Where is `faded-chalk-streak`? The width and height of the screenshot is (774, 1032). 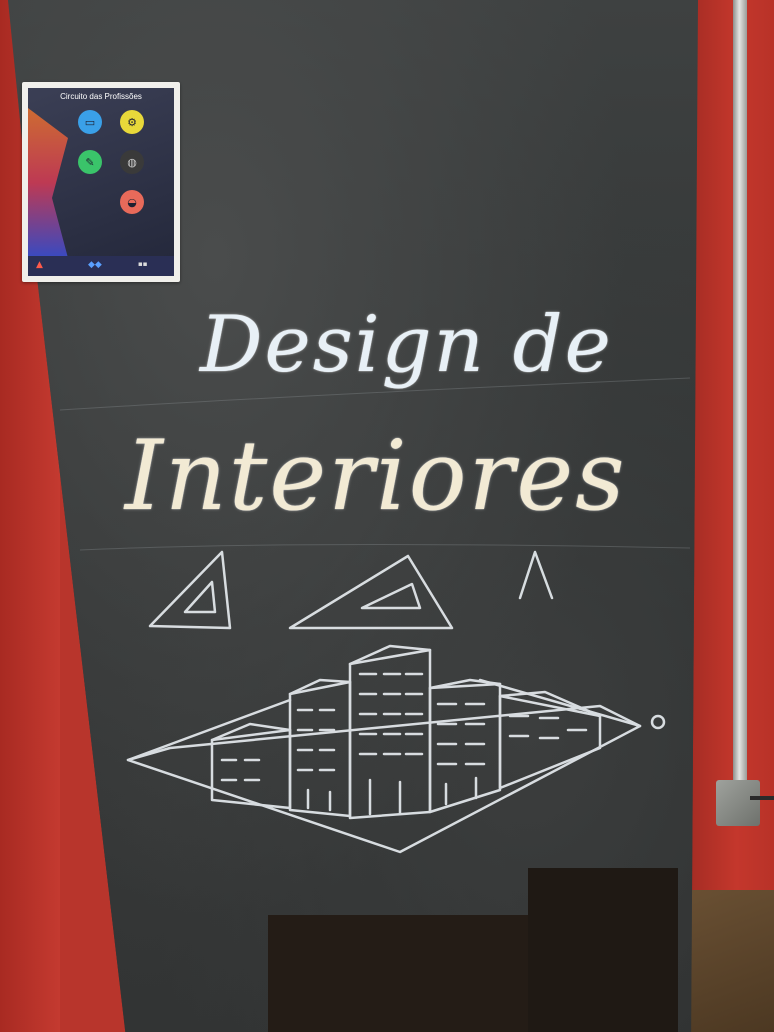
faded-chalk-streak is located at coordinates (385, 547).